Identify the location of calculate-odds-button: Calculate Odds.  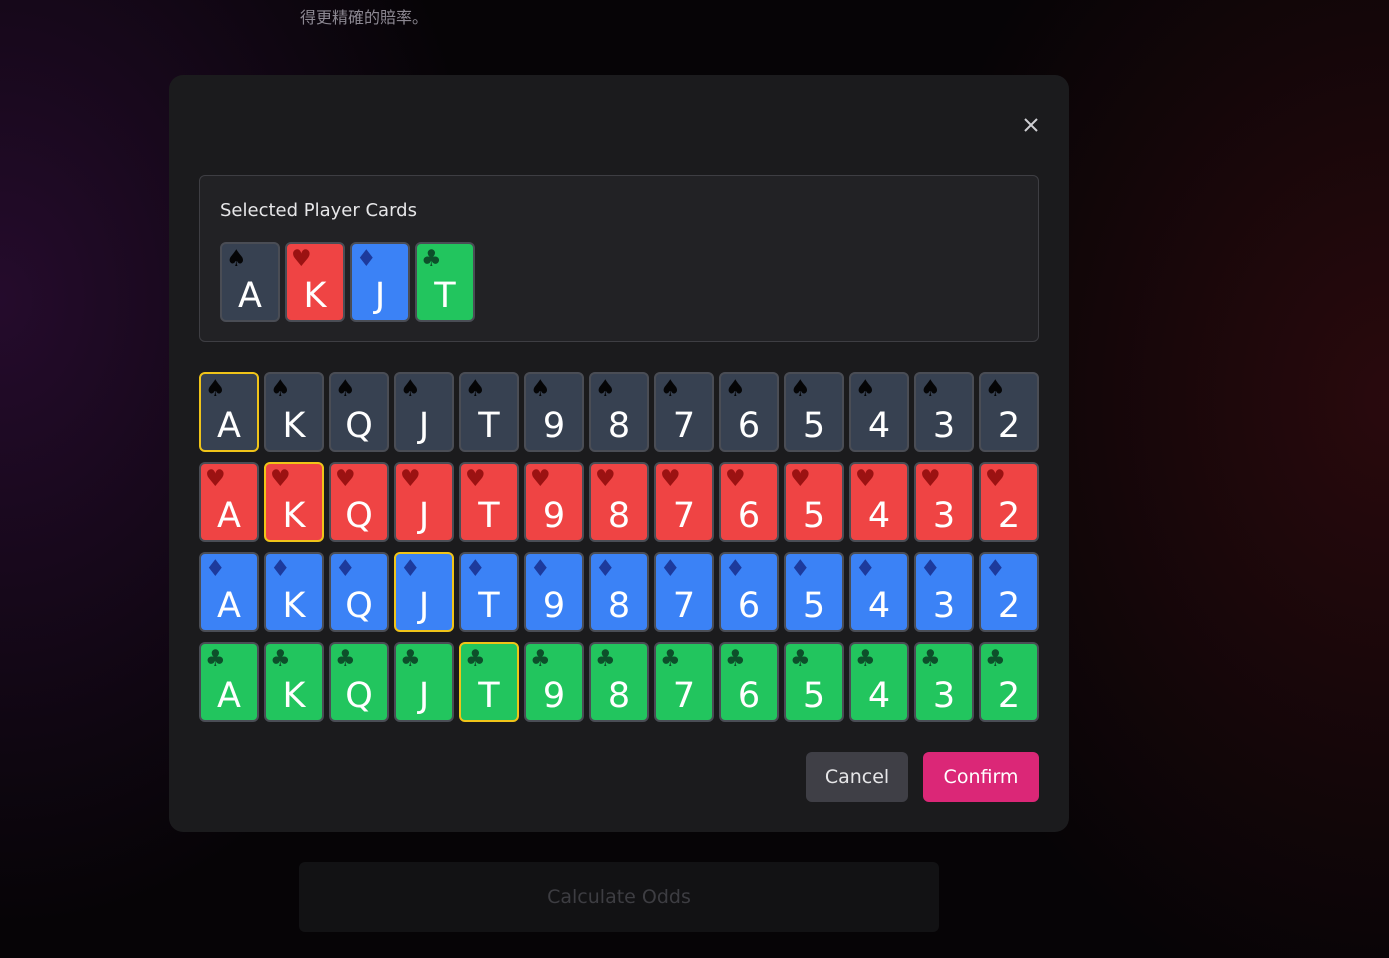
(619, 897).